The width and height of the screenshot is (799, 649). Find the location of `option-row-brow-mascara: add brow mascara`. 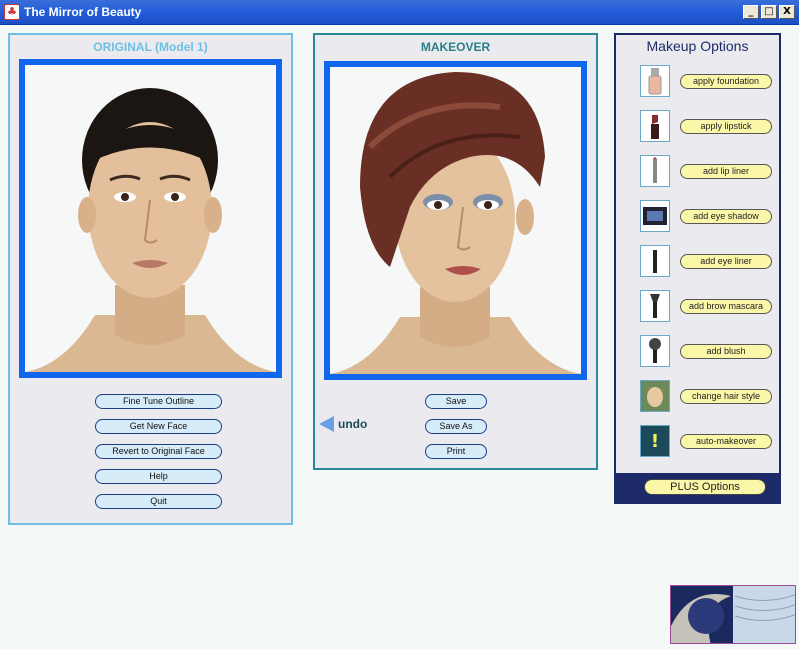

option-row-brow-mascara: add brow mascara is located at coordinates (697, 307).